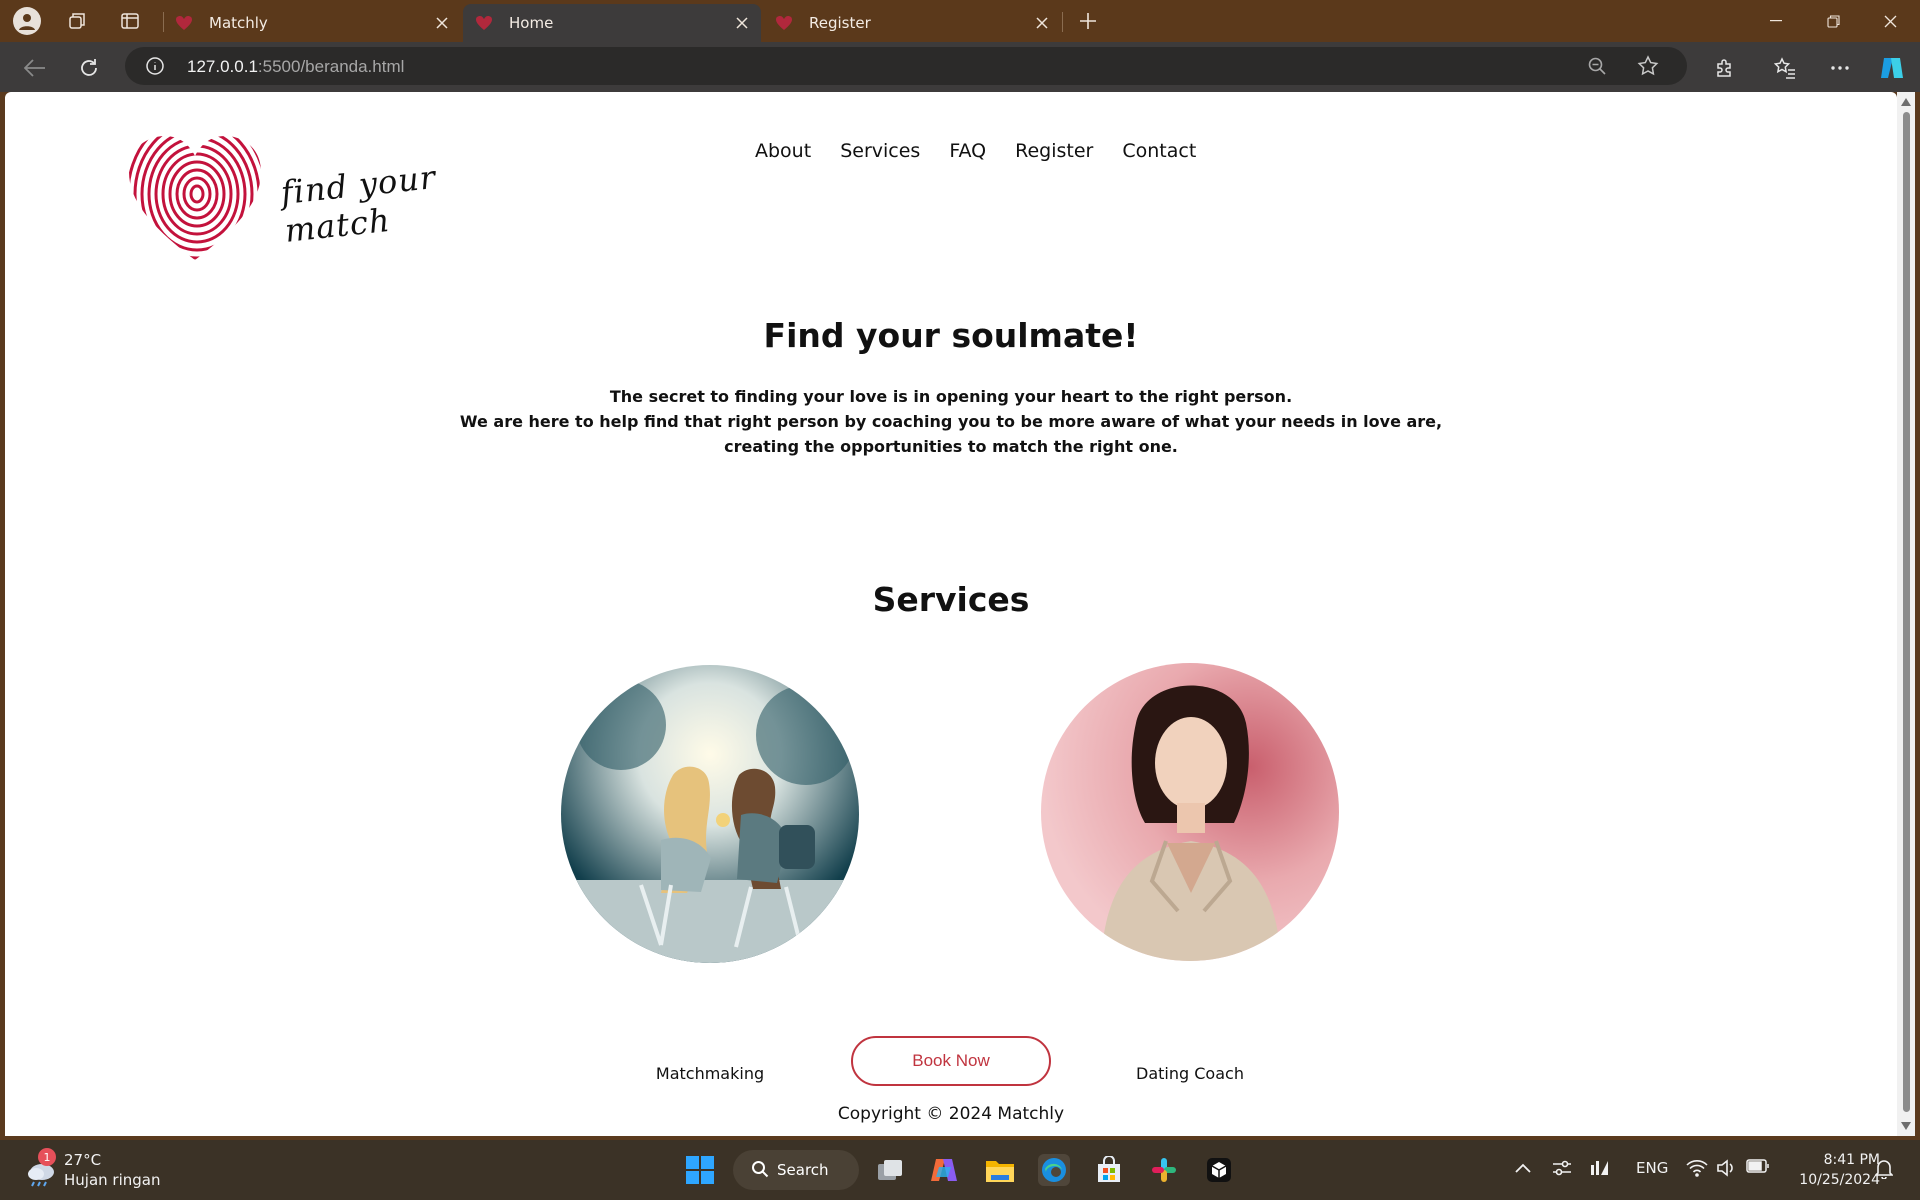 This screenshot has height=1200, width=1920. What do you see at coordinates (1785, 68) in the screenshot?
I see `favorites-list-icon` at bounding box center [1785, 68].